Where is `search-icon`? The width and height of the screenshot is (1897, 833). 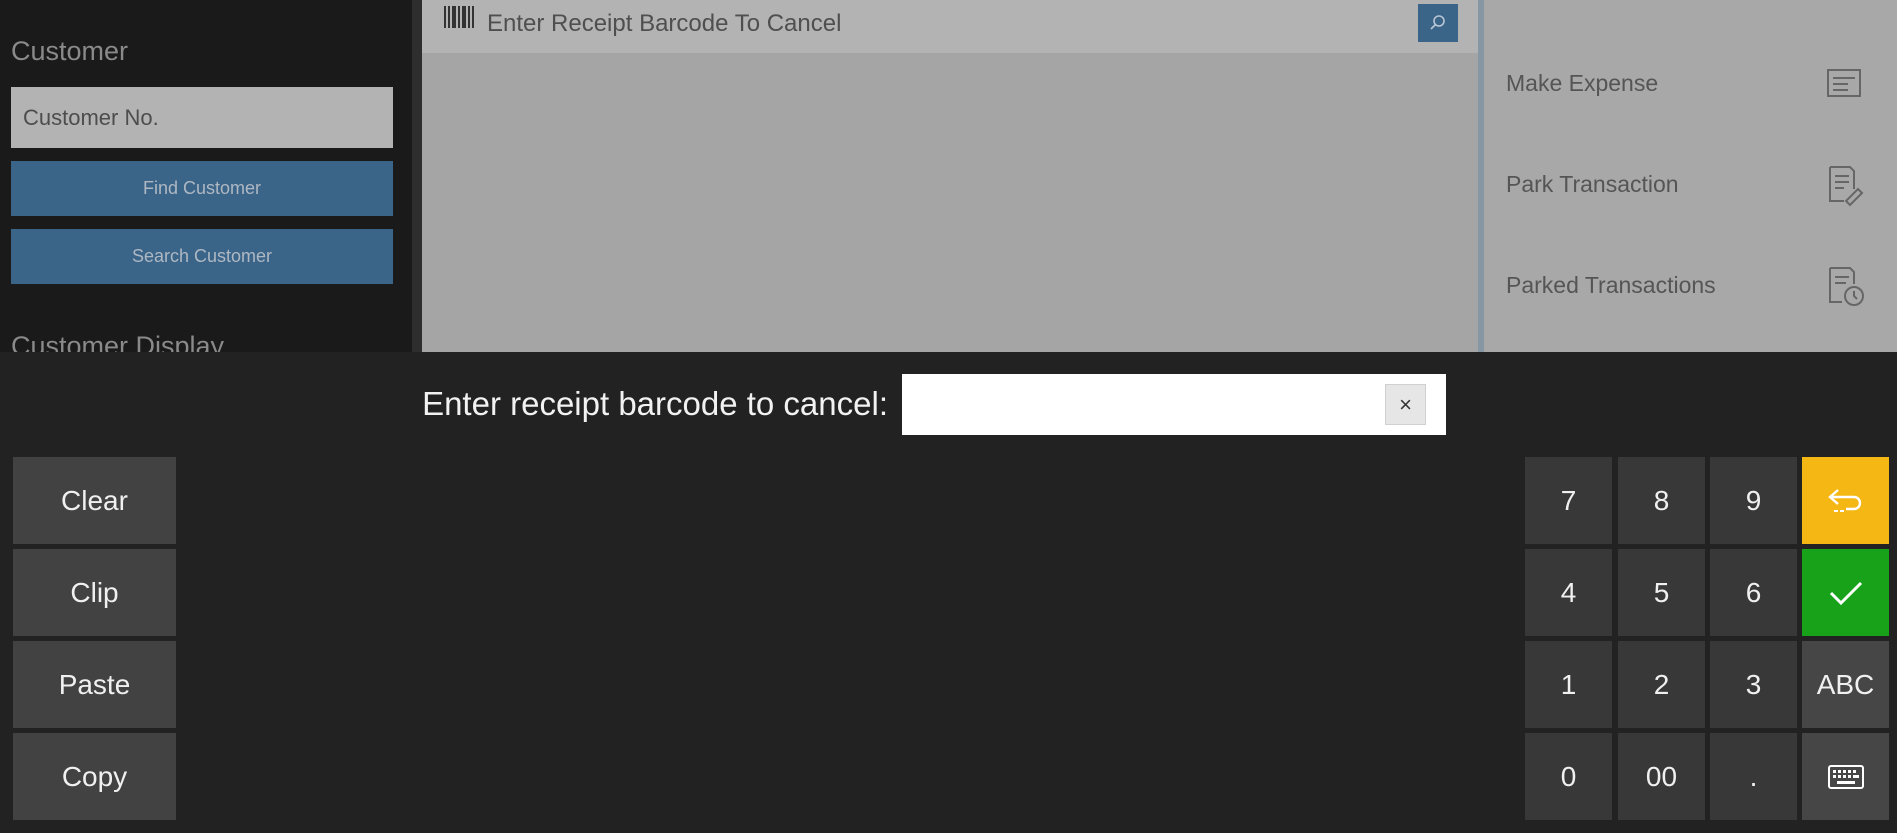
search-icon is located at coordinates (1437, 22).